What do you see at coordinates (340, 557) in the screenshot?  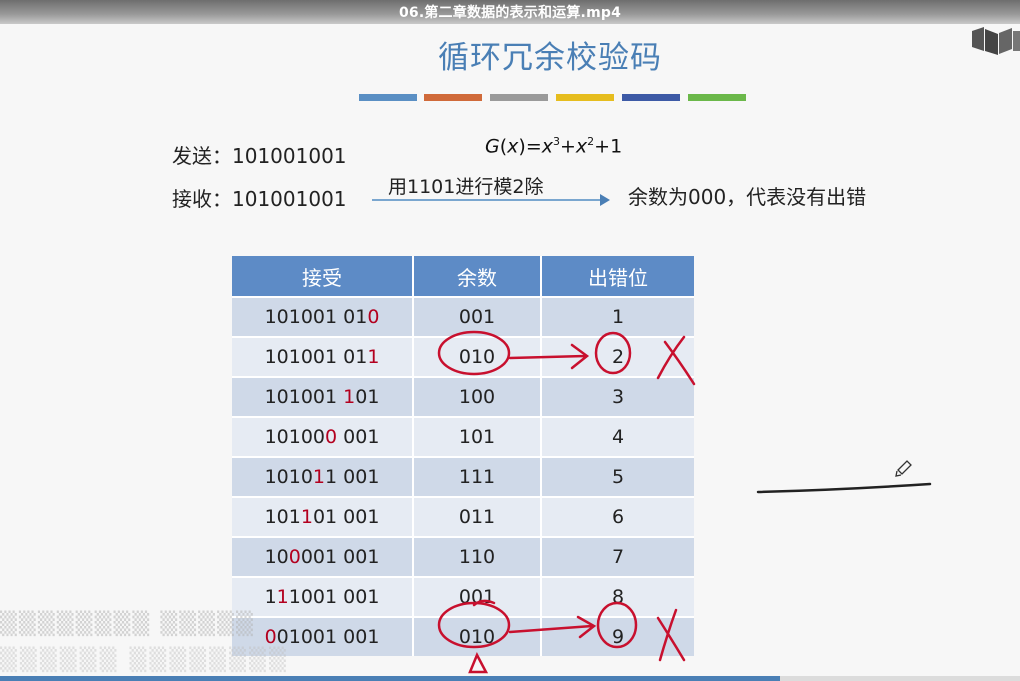 I see `received-bits-after: 001 001` at bounding box center [340, 557].